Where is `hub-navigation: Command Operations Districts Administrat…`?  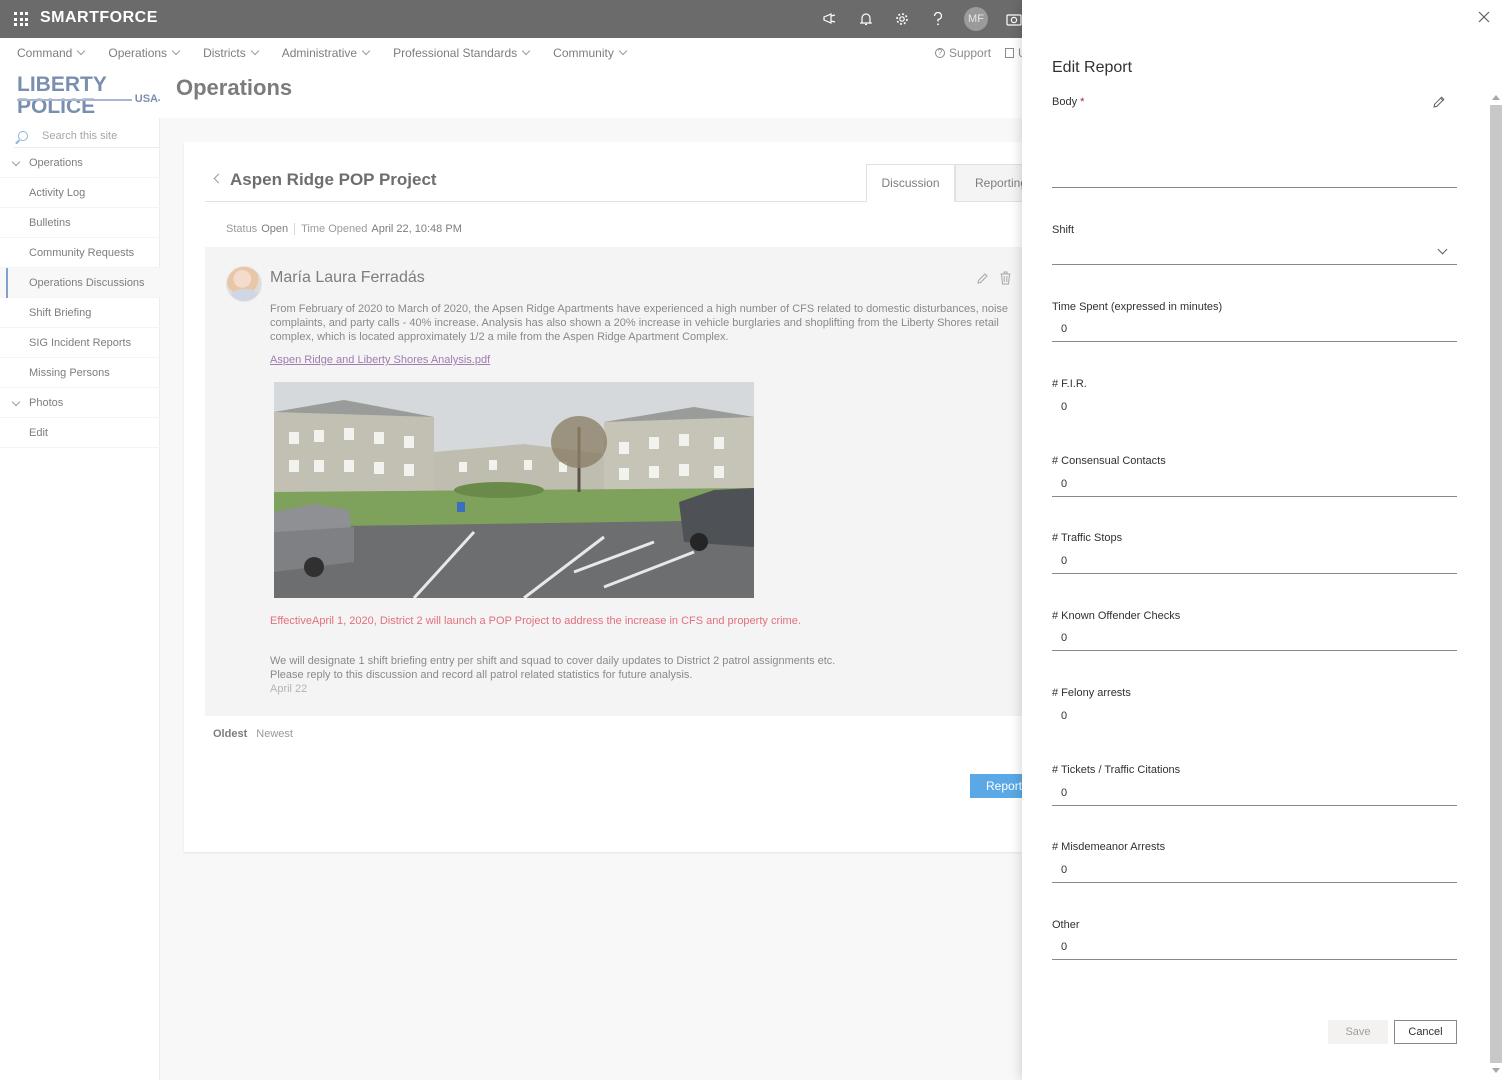 hub-navigation: Command Operations Districts Administrat… is located at coordinates (510, 53).